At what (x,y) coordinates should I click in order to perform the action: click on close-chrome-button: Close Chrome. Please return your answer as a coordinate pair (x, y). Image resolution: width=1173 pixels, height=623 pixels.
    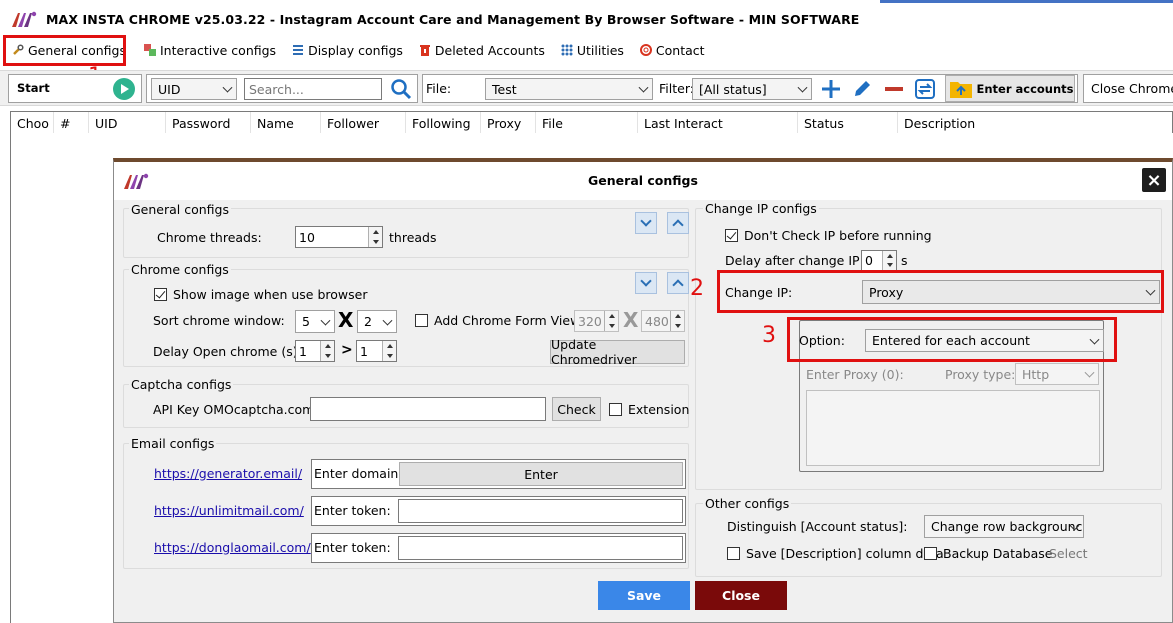
    Looking at the image, I should click on (1128, 88).